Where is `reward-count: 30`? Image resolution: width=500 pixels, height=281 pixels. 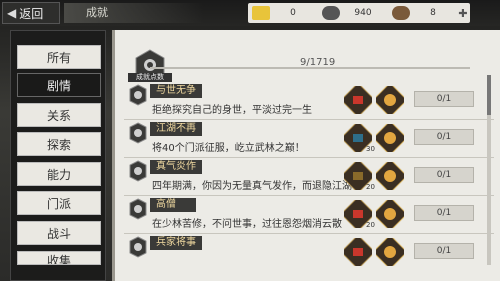 reward-count: 30 is located at coordinates (370, 149).